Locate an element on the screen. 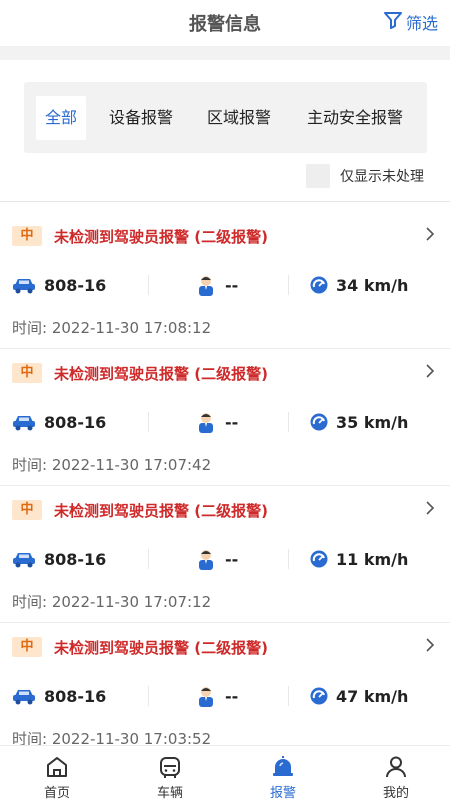 This screenshot has height=800, width=450. speed-value: 34 km/h is located at coordinates (372, 285).